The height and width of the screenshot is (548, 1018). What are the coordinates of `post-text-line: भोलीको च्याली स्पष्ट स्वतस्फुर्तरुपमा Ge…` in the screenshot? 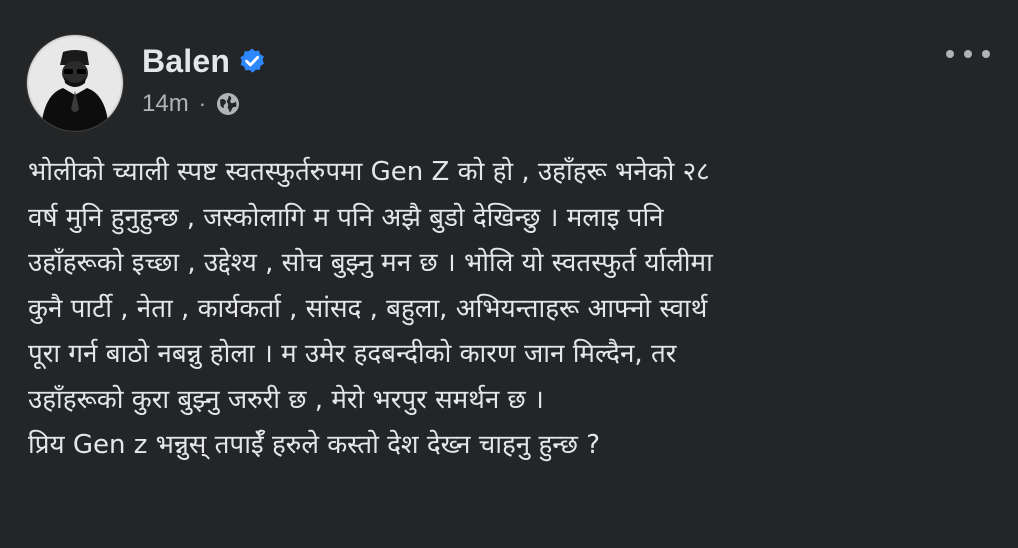 It's located at (369, 172).